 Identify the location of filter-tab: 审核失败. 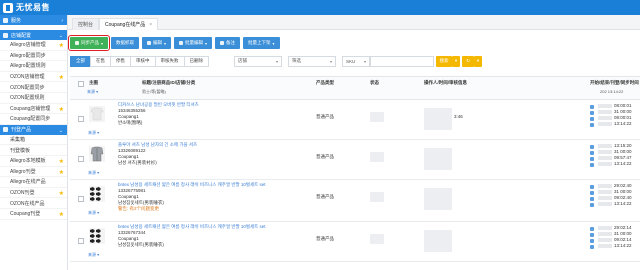
(169, 61).